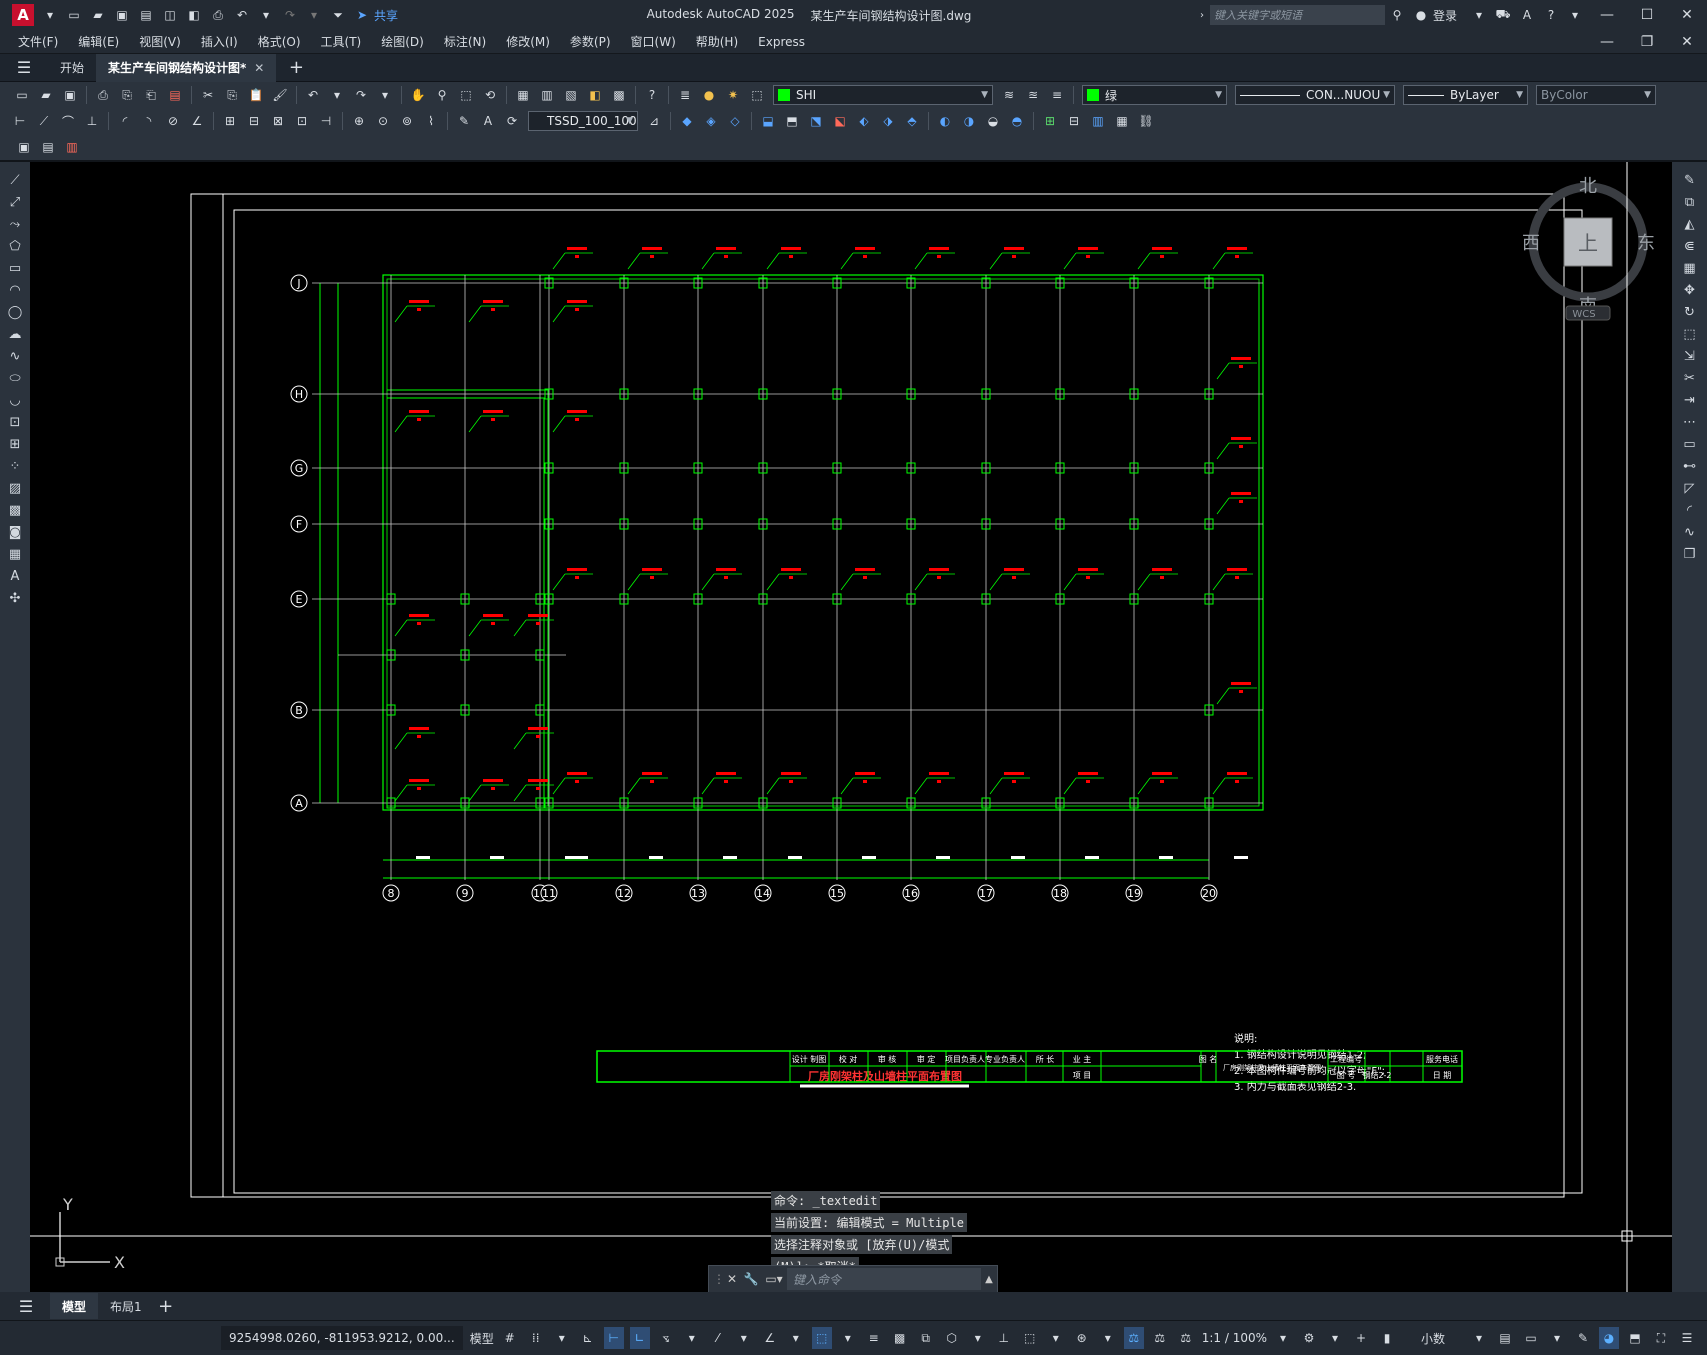  What do you see at coordinates (888, 121) in the screenshot?
I see `ucs-view-icon: ⬗` at bounding box center [888, 121].